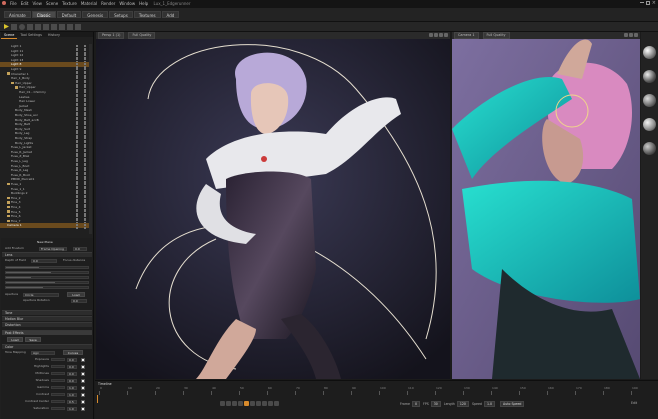 This screenshot has width=658, height=419. Describe the element at coordinates (462, 404) in the screenshot. I see `length-field: 120` at that location.